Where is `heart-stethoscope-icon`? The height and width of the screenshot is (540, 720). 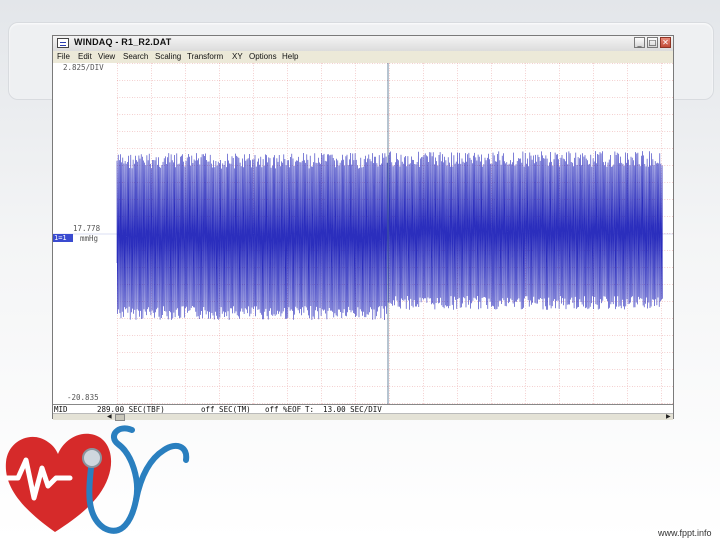
heart-stethoscope-icon is located at coordinates (95, 479).